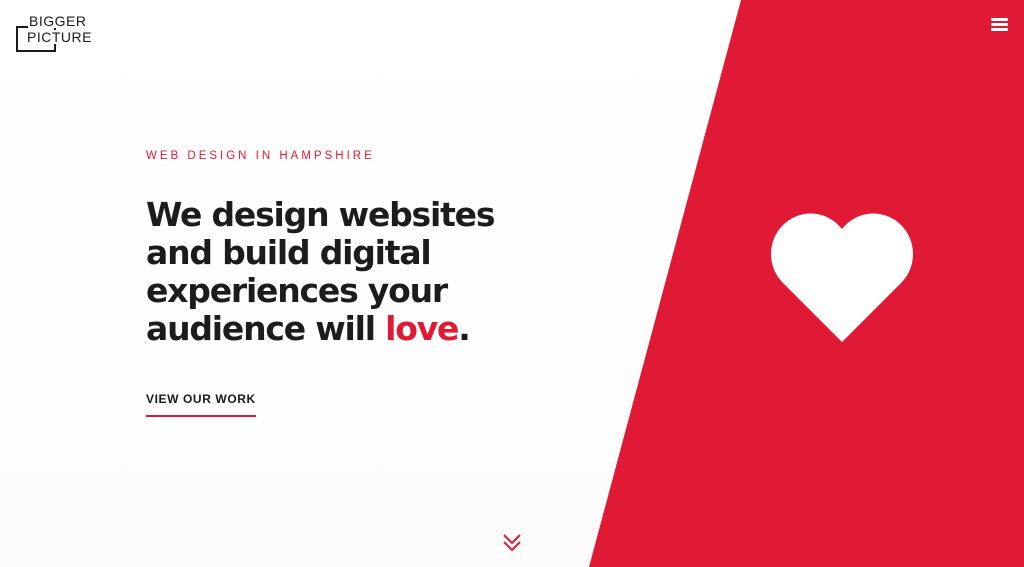 This screenshot has height=567, width=1024. Describe the element at coordinates (59, 37) in the screenshot. I see `logo-line-2: PICTURE` at that location.